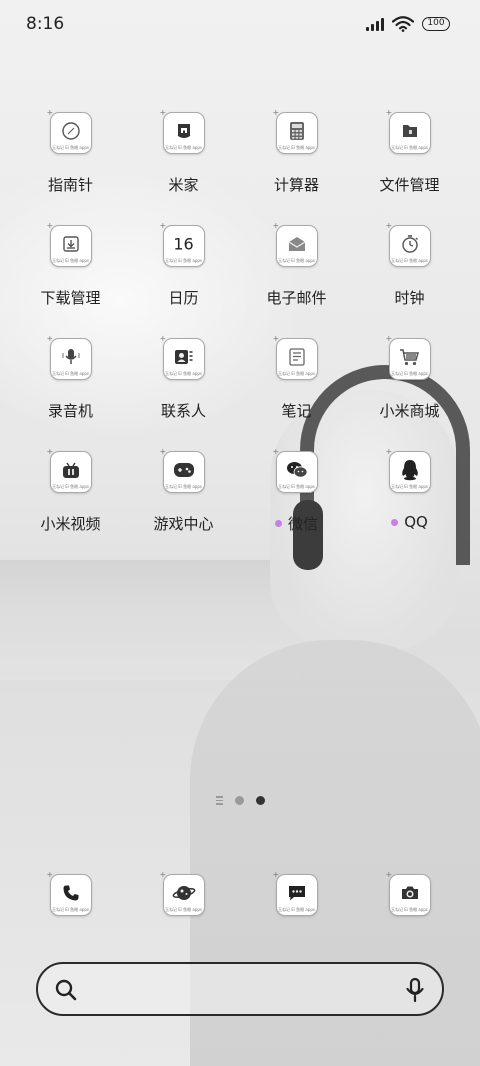 This screenshot has width=480, height=1066. I want to click on app-label: 笔记, so click(296, 411).